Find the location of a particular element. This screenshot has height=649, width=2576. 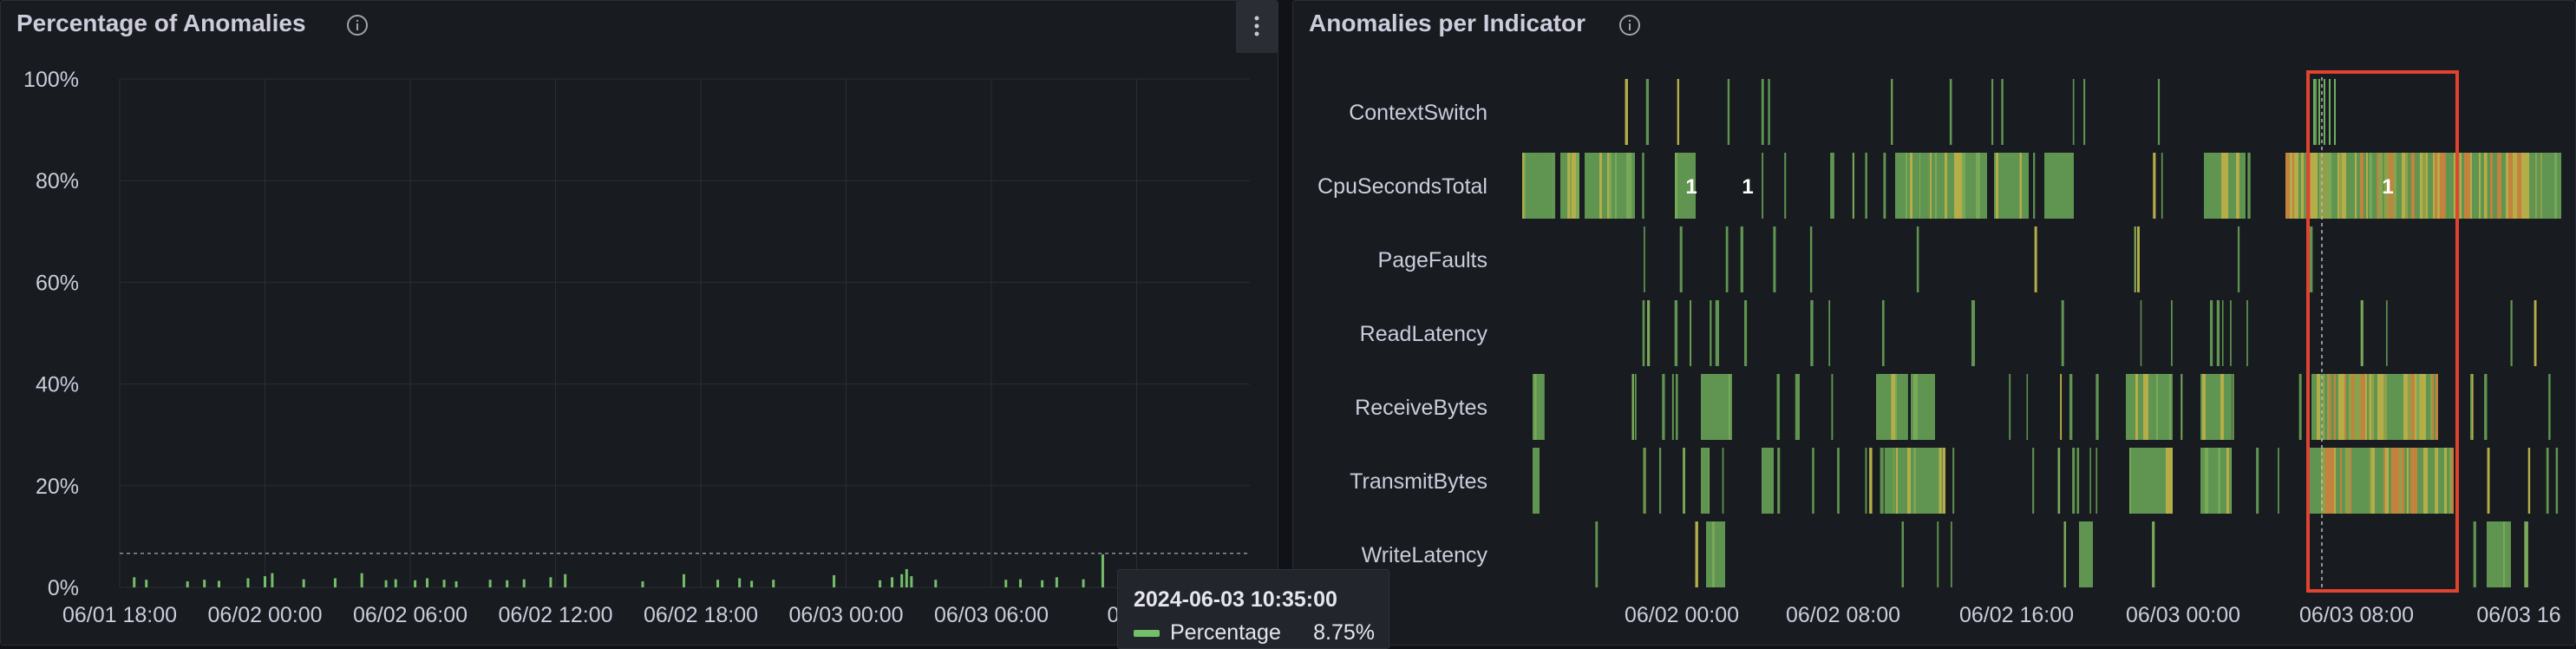

x-tick-label: 06/03 06:00 is located at coordinates (991, 615).